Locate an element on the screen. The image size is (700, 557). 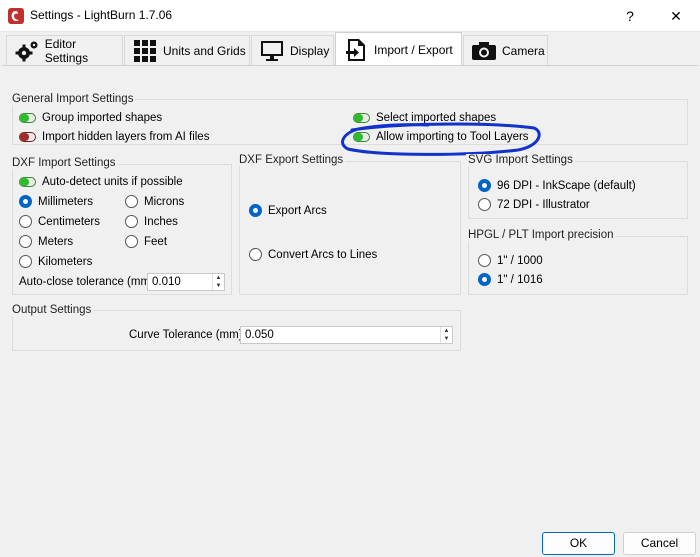
radio-centimeters: Centimeters is located at coordinates (59, 221).